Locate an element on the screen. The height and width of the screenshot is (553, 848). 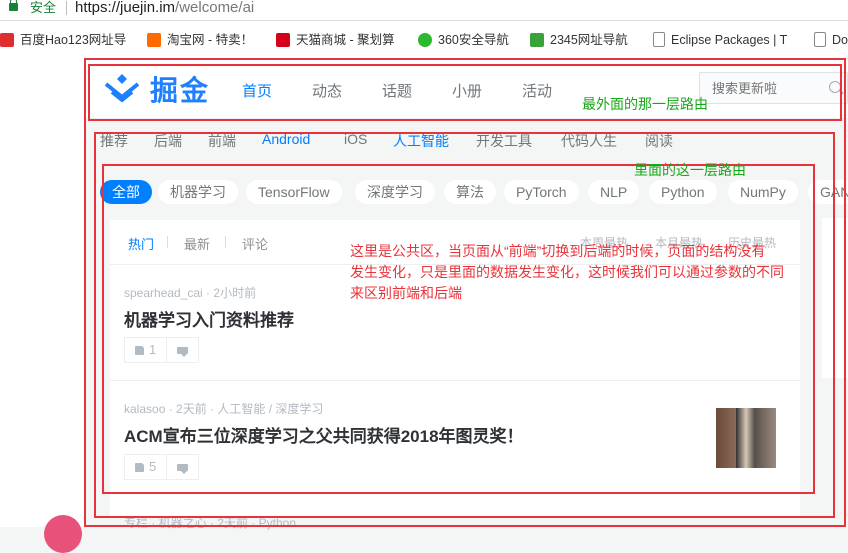
entry-meta: spearhead_cai · 2小时前 is located at coordinates (190, 293).